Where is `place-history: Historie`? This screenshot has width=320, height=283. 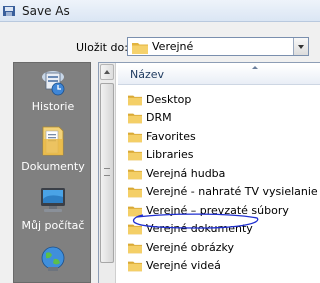
place-history: Historie is located at coordinates (53, 90).